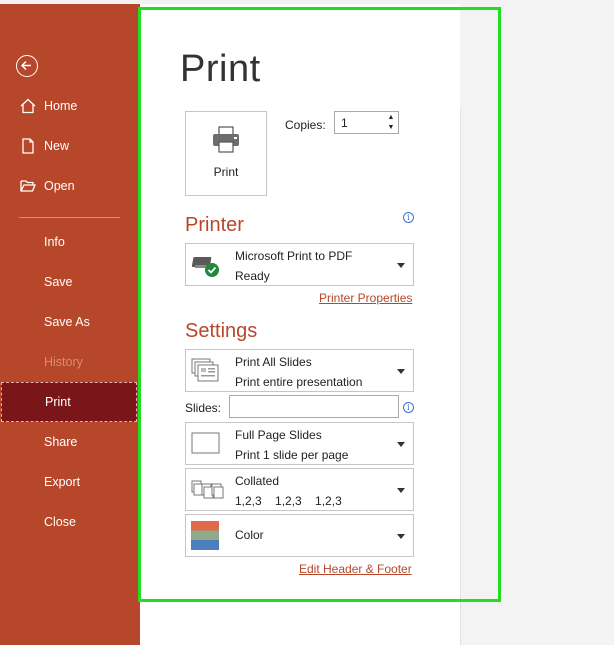 Image resolution: width=614 pixels, height=645 pixels. What do you see at coordinates (299, 489) in the screenshot?
I see `collation-dropdown: Collated 1,2,3 1,2,3 1,2,3` at bounding box center [299, 489].